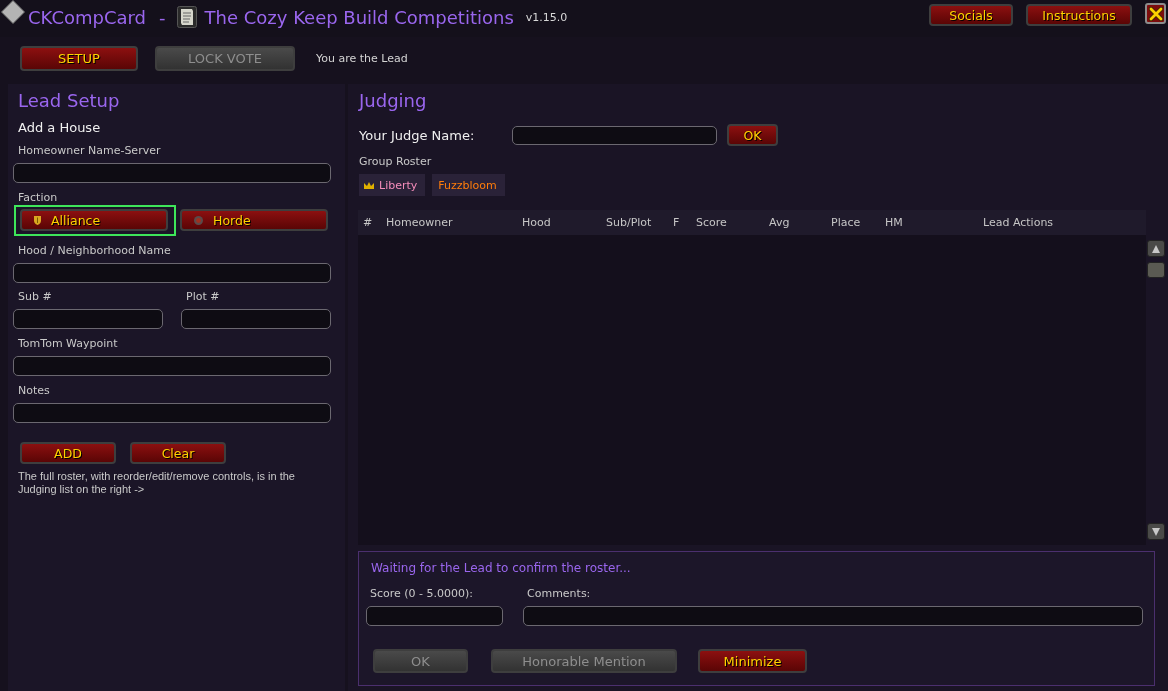  I want to click on up-arrow-icon, so click(1155, 248).